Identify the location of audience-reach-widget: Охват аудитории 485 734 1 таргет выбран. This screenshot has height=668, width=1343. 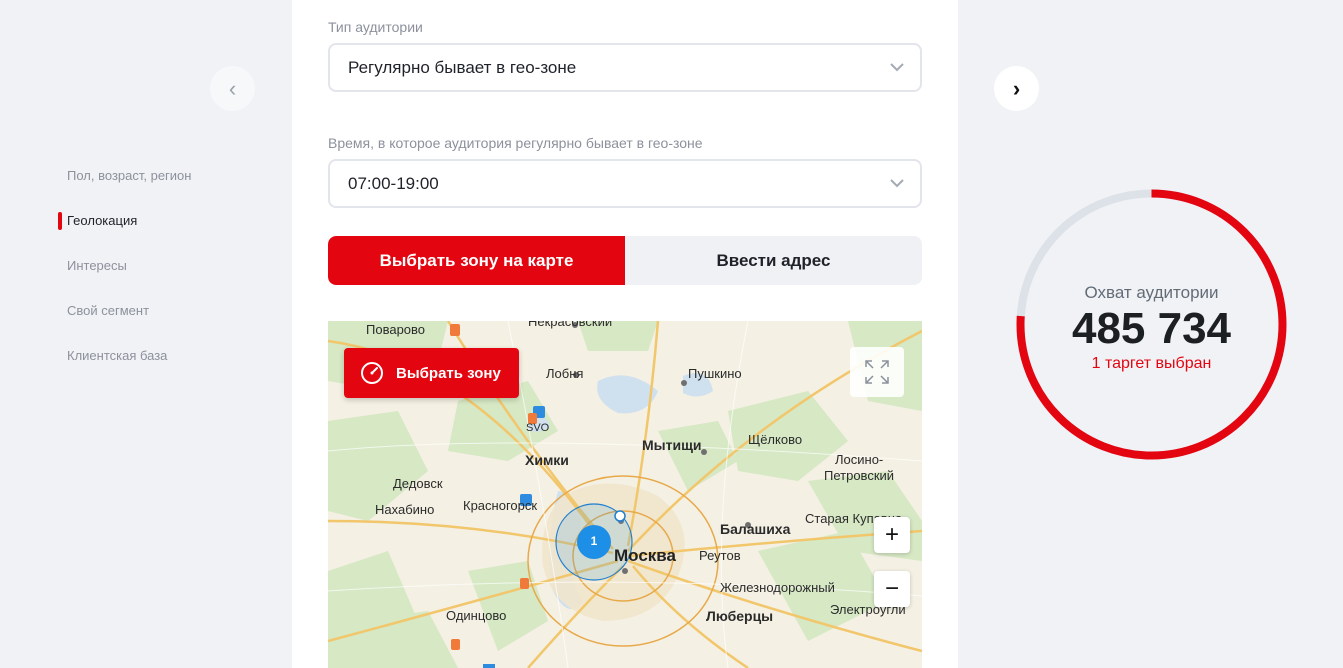
(1151, 324).